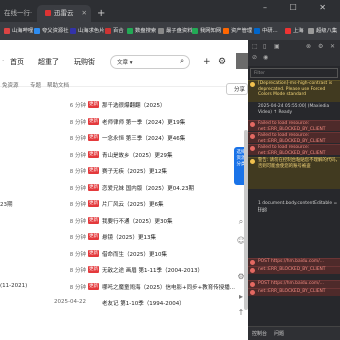 Image resolution: width=340 pixels, height=340 pixels. What do you see at coordinates (294, 73) in the screenshot?
I see `console-filter-input: Filter` at bounding box center [294, 73].